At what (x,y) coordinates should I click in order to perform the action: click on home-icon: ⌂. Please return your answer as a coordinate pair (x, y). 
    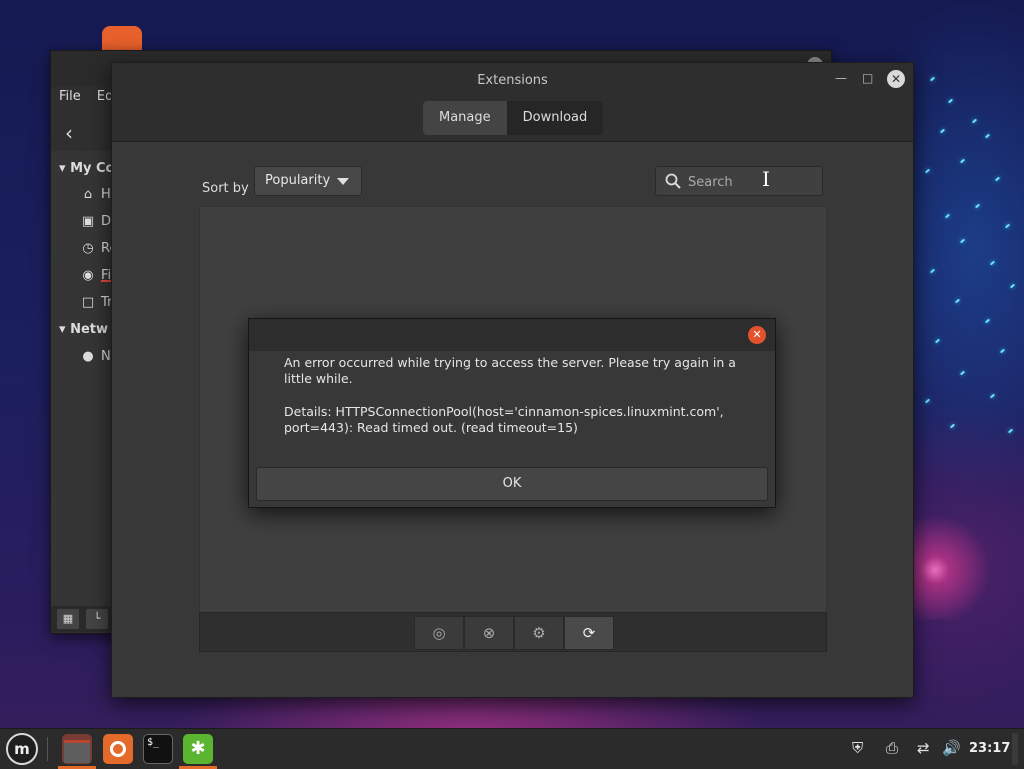
    Looking at the image, I should click on (88, 194).